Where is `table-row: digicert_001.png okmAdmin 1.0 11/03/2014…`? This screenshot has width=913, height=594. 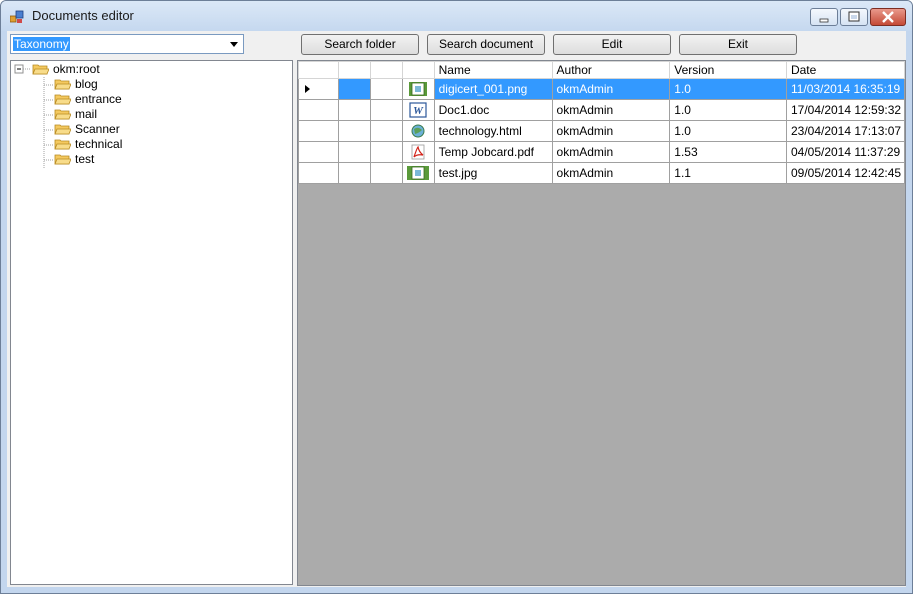 table-row: digicert_001.png okmAdmin 1.0 11/03/2014… is located at coordinates (601, 89).